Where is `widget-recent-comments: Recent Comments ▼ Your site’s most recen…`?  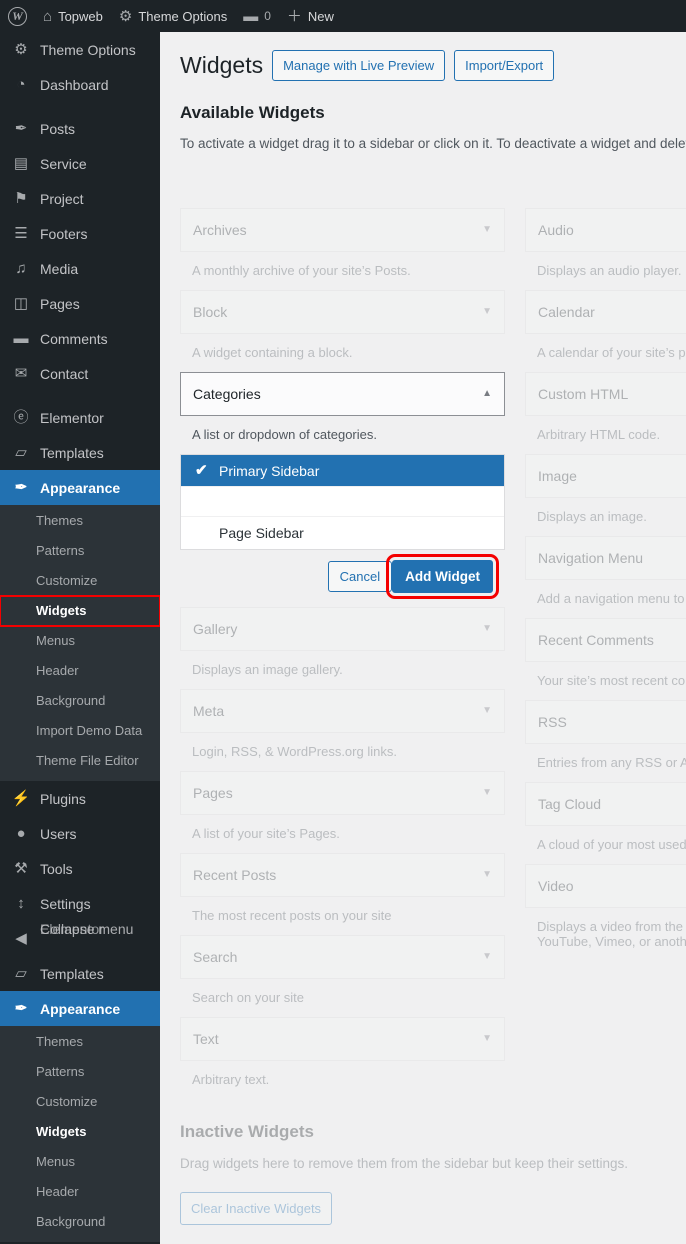
widget-recent-comments: Recent Comments ▼ Your site’s most recen… is located at coordinates (605, 659).